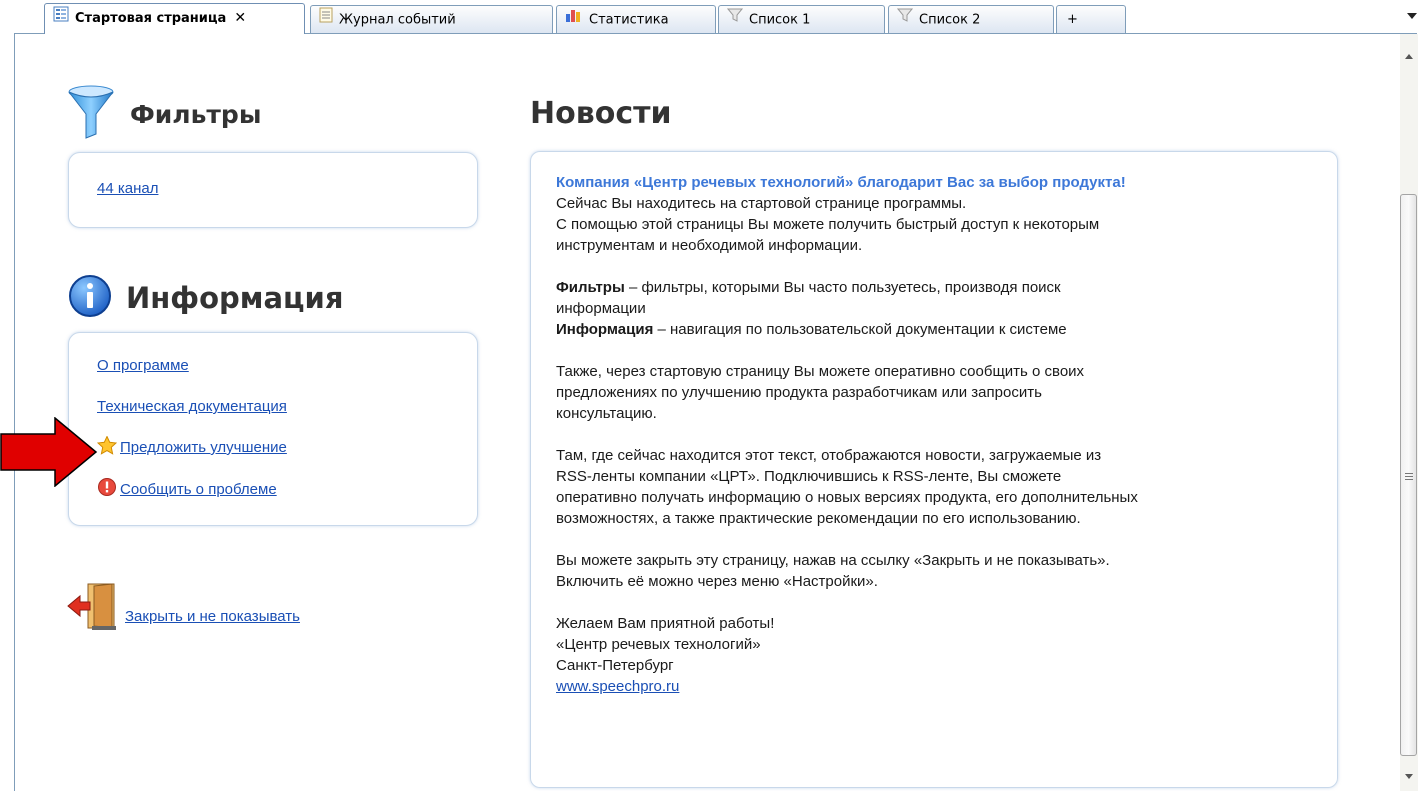 This screenshot has height=791, width=1425. Describe the element at coordinates (107, 489) in the screenshot. I see `warning-icon` at that location.